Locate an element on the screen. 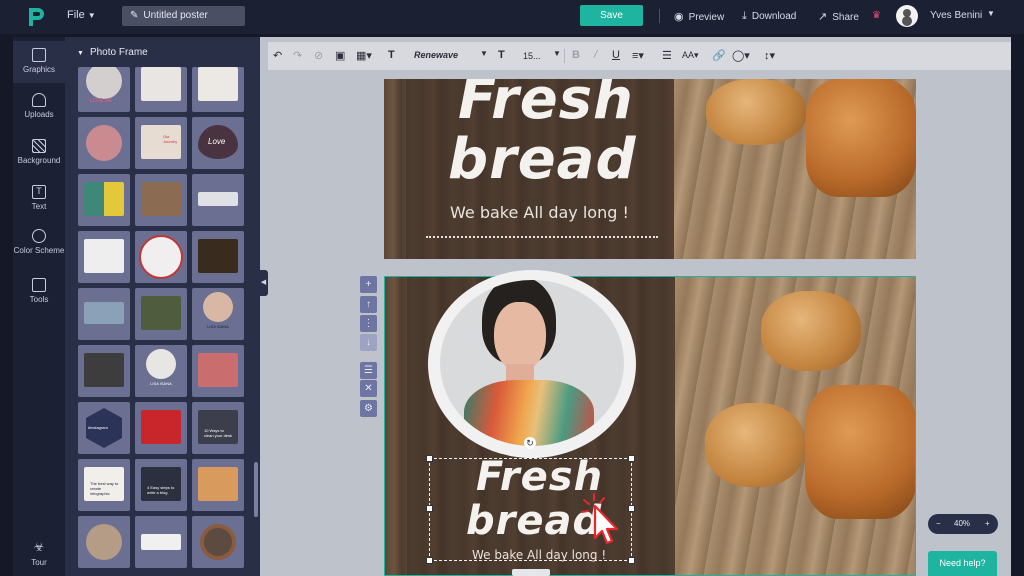  rail-item-graphics: Graphics is located at coordinates (39, 62).